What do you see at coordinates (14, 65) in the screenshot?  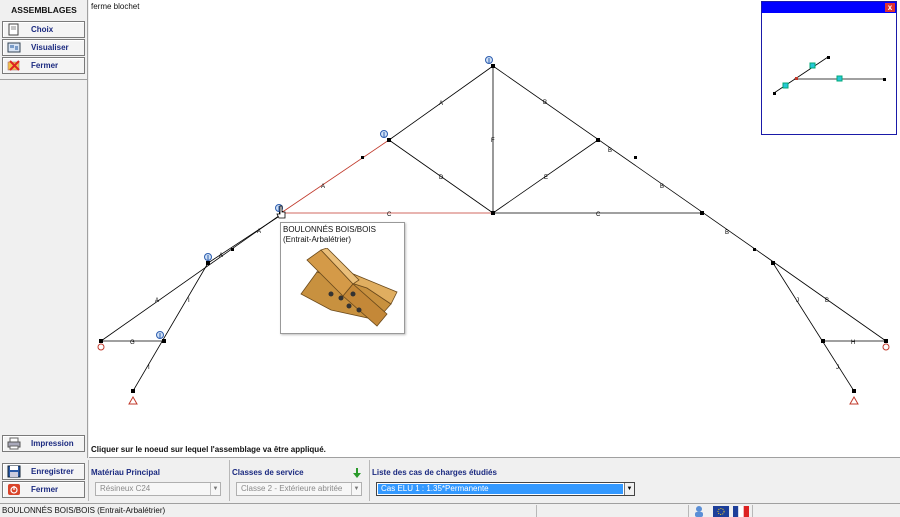 I see `close-icon` at bounding box center [14, 65].